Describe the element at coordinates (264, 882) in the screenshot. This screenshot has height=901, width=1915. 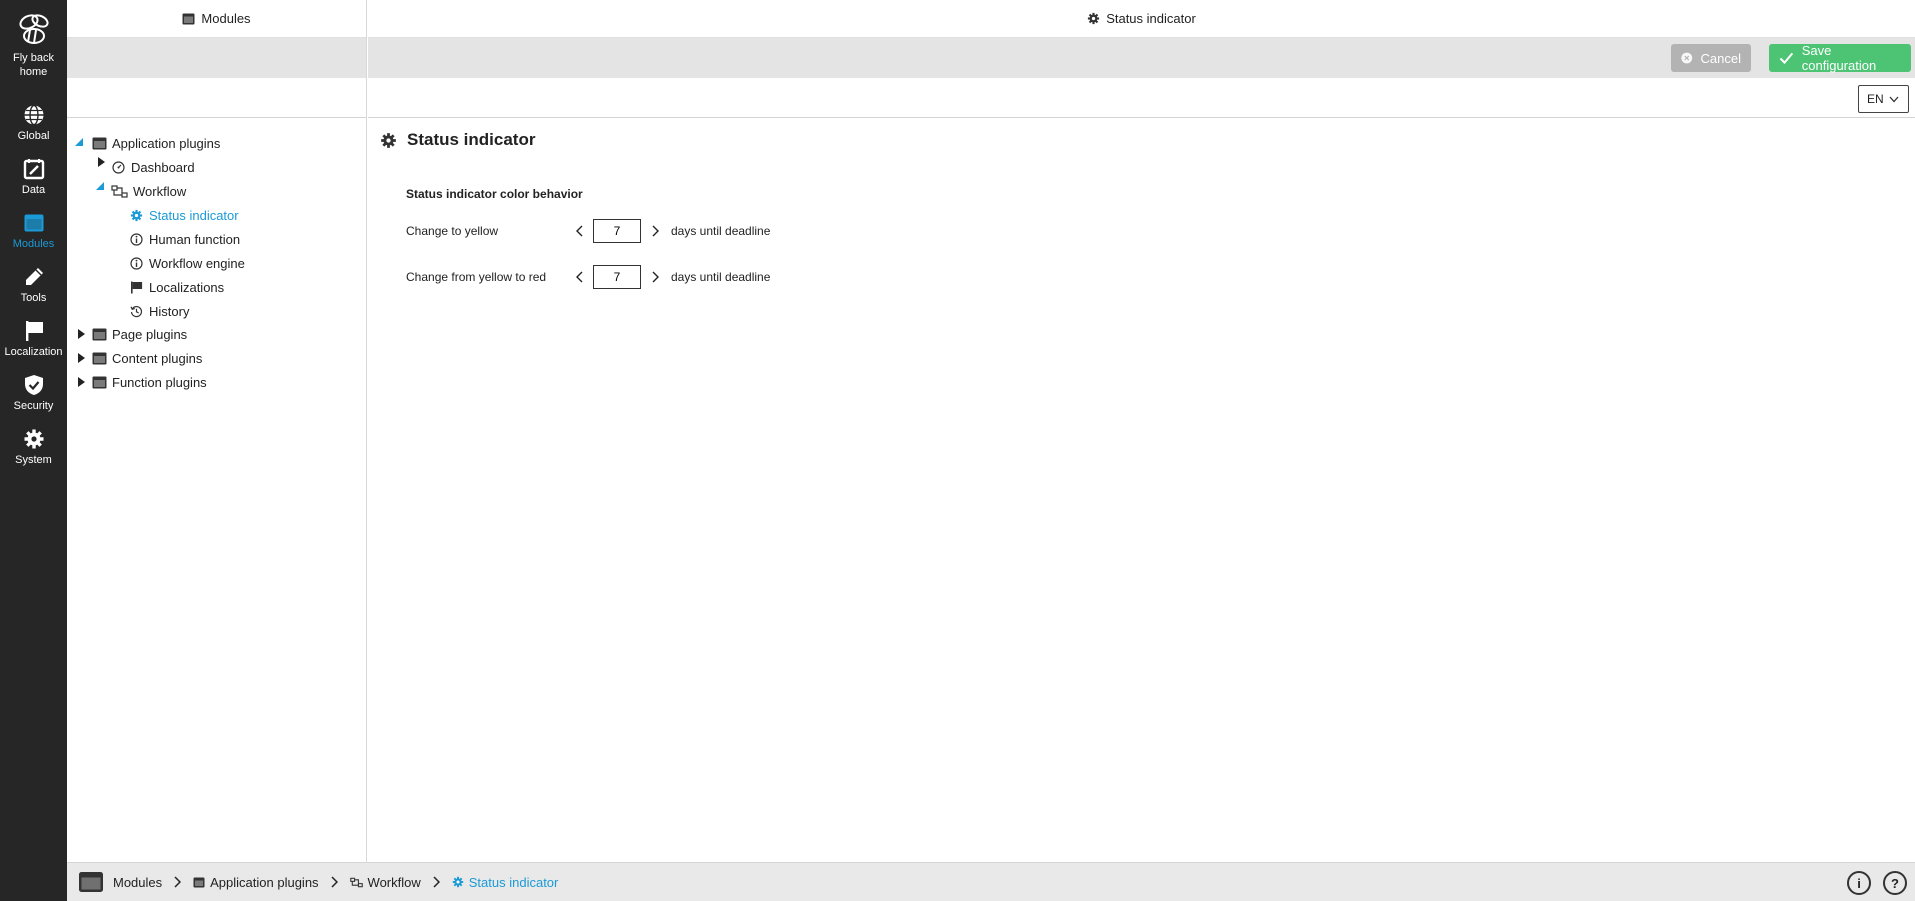
I see `breadcrumb-label: Application plugins` at that location.